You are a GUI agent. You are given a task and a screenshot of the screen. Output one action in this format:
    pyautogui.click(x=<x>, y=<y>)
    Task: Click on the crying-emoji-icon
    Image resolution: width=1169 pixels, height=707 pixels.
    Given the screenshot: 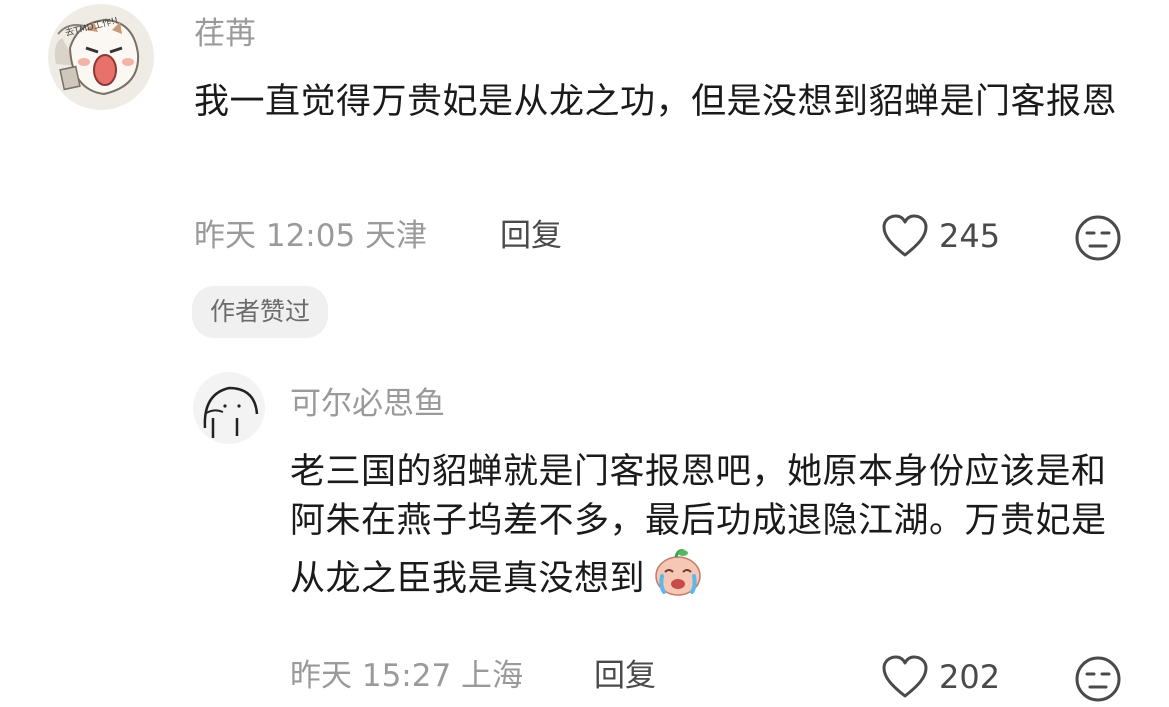 What is the action you would take?
    pyautogui.click(x=678, y=572)
    